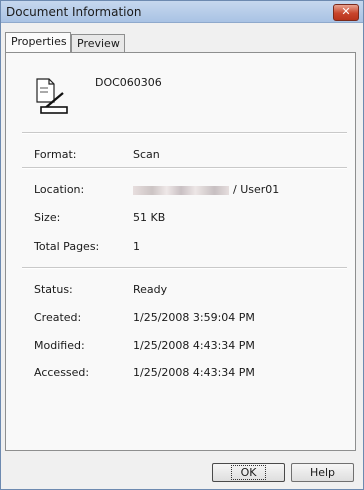 Image resolution: width=364 pixels, height=490 pixels. I want to click on ok-button-label: OK, so click(248, 472).